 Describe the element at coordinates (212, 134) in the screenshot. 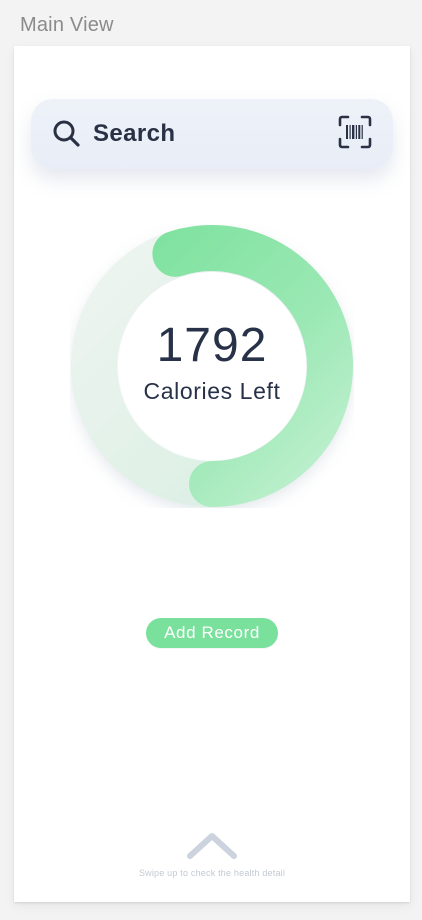

I see `search-bar: Search` at that location.